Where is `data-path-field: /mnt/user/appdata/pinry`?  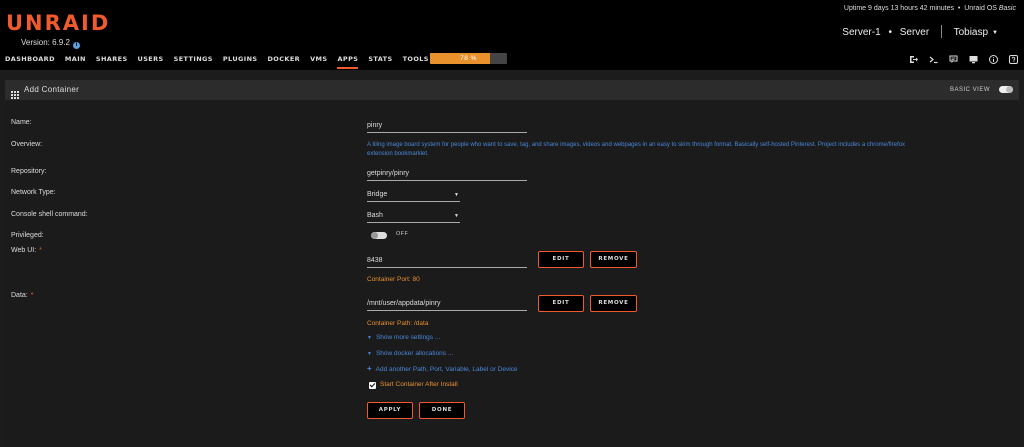
data-path-field: /mnt/user/appdata/pinry is located at coordinates (447, 305).